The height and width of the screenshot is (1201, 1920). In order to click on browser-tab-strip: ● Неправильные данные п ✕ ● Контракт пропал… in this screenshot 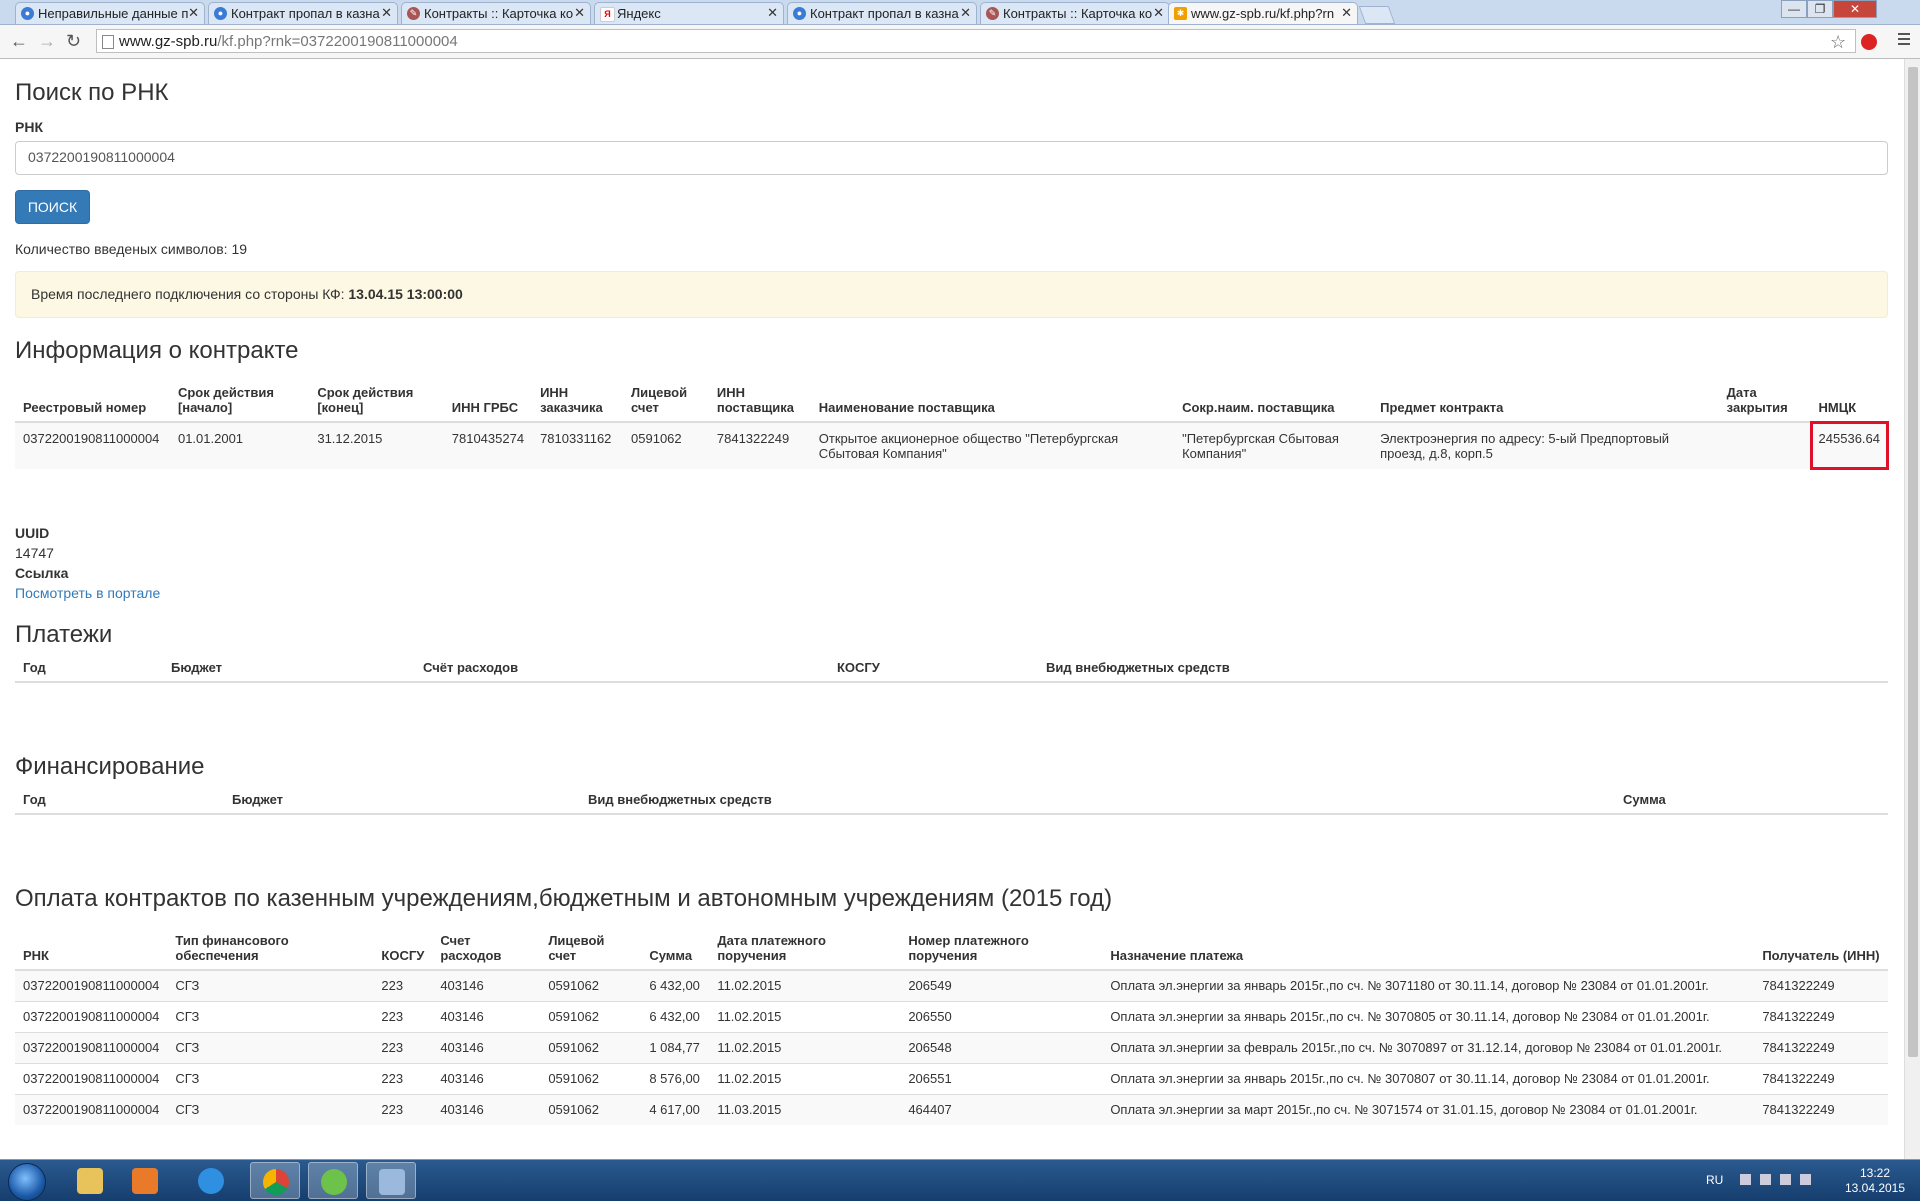, I will do `click(960, 12)`.